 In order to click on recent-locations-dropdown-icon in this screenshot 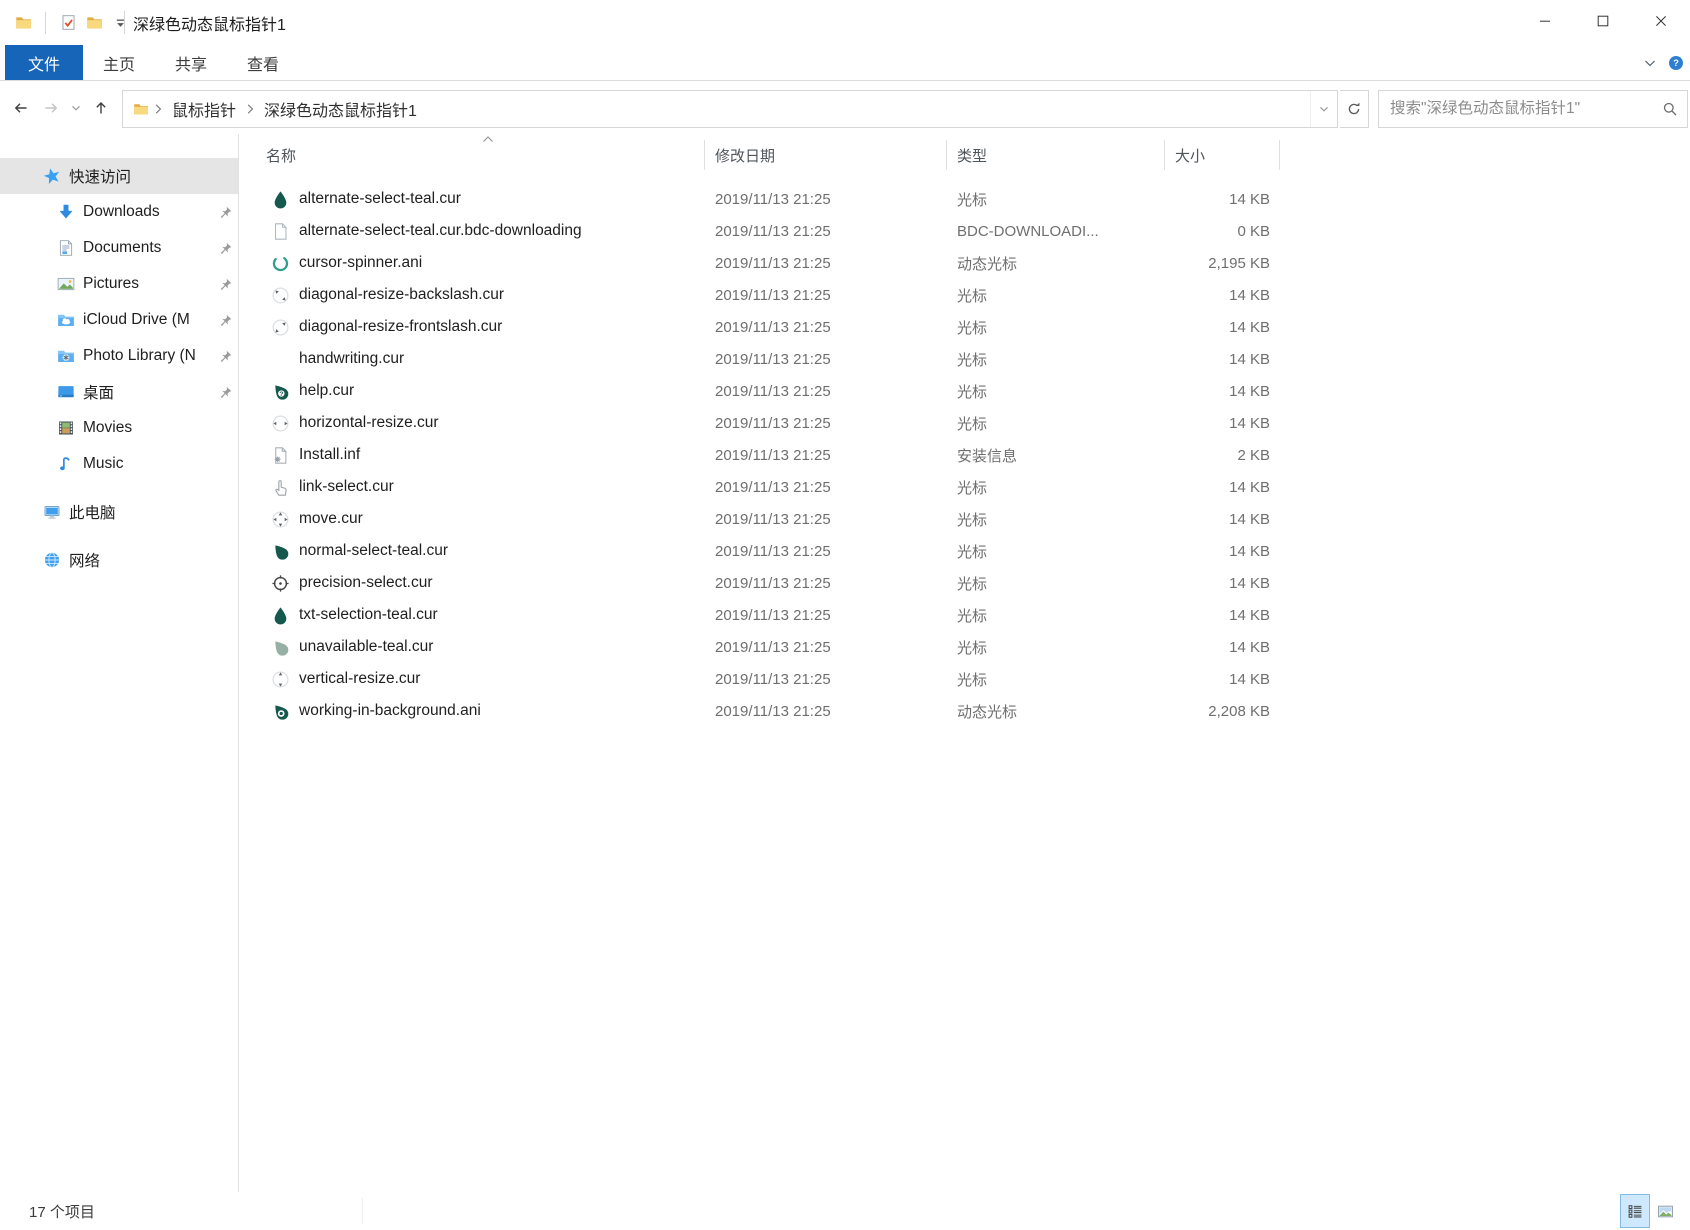, I will do `click(76, 108)`.